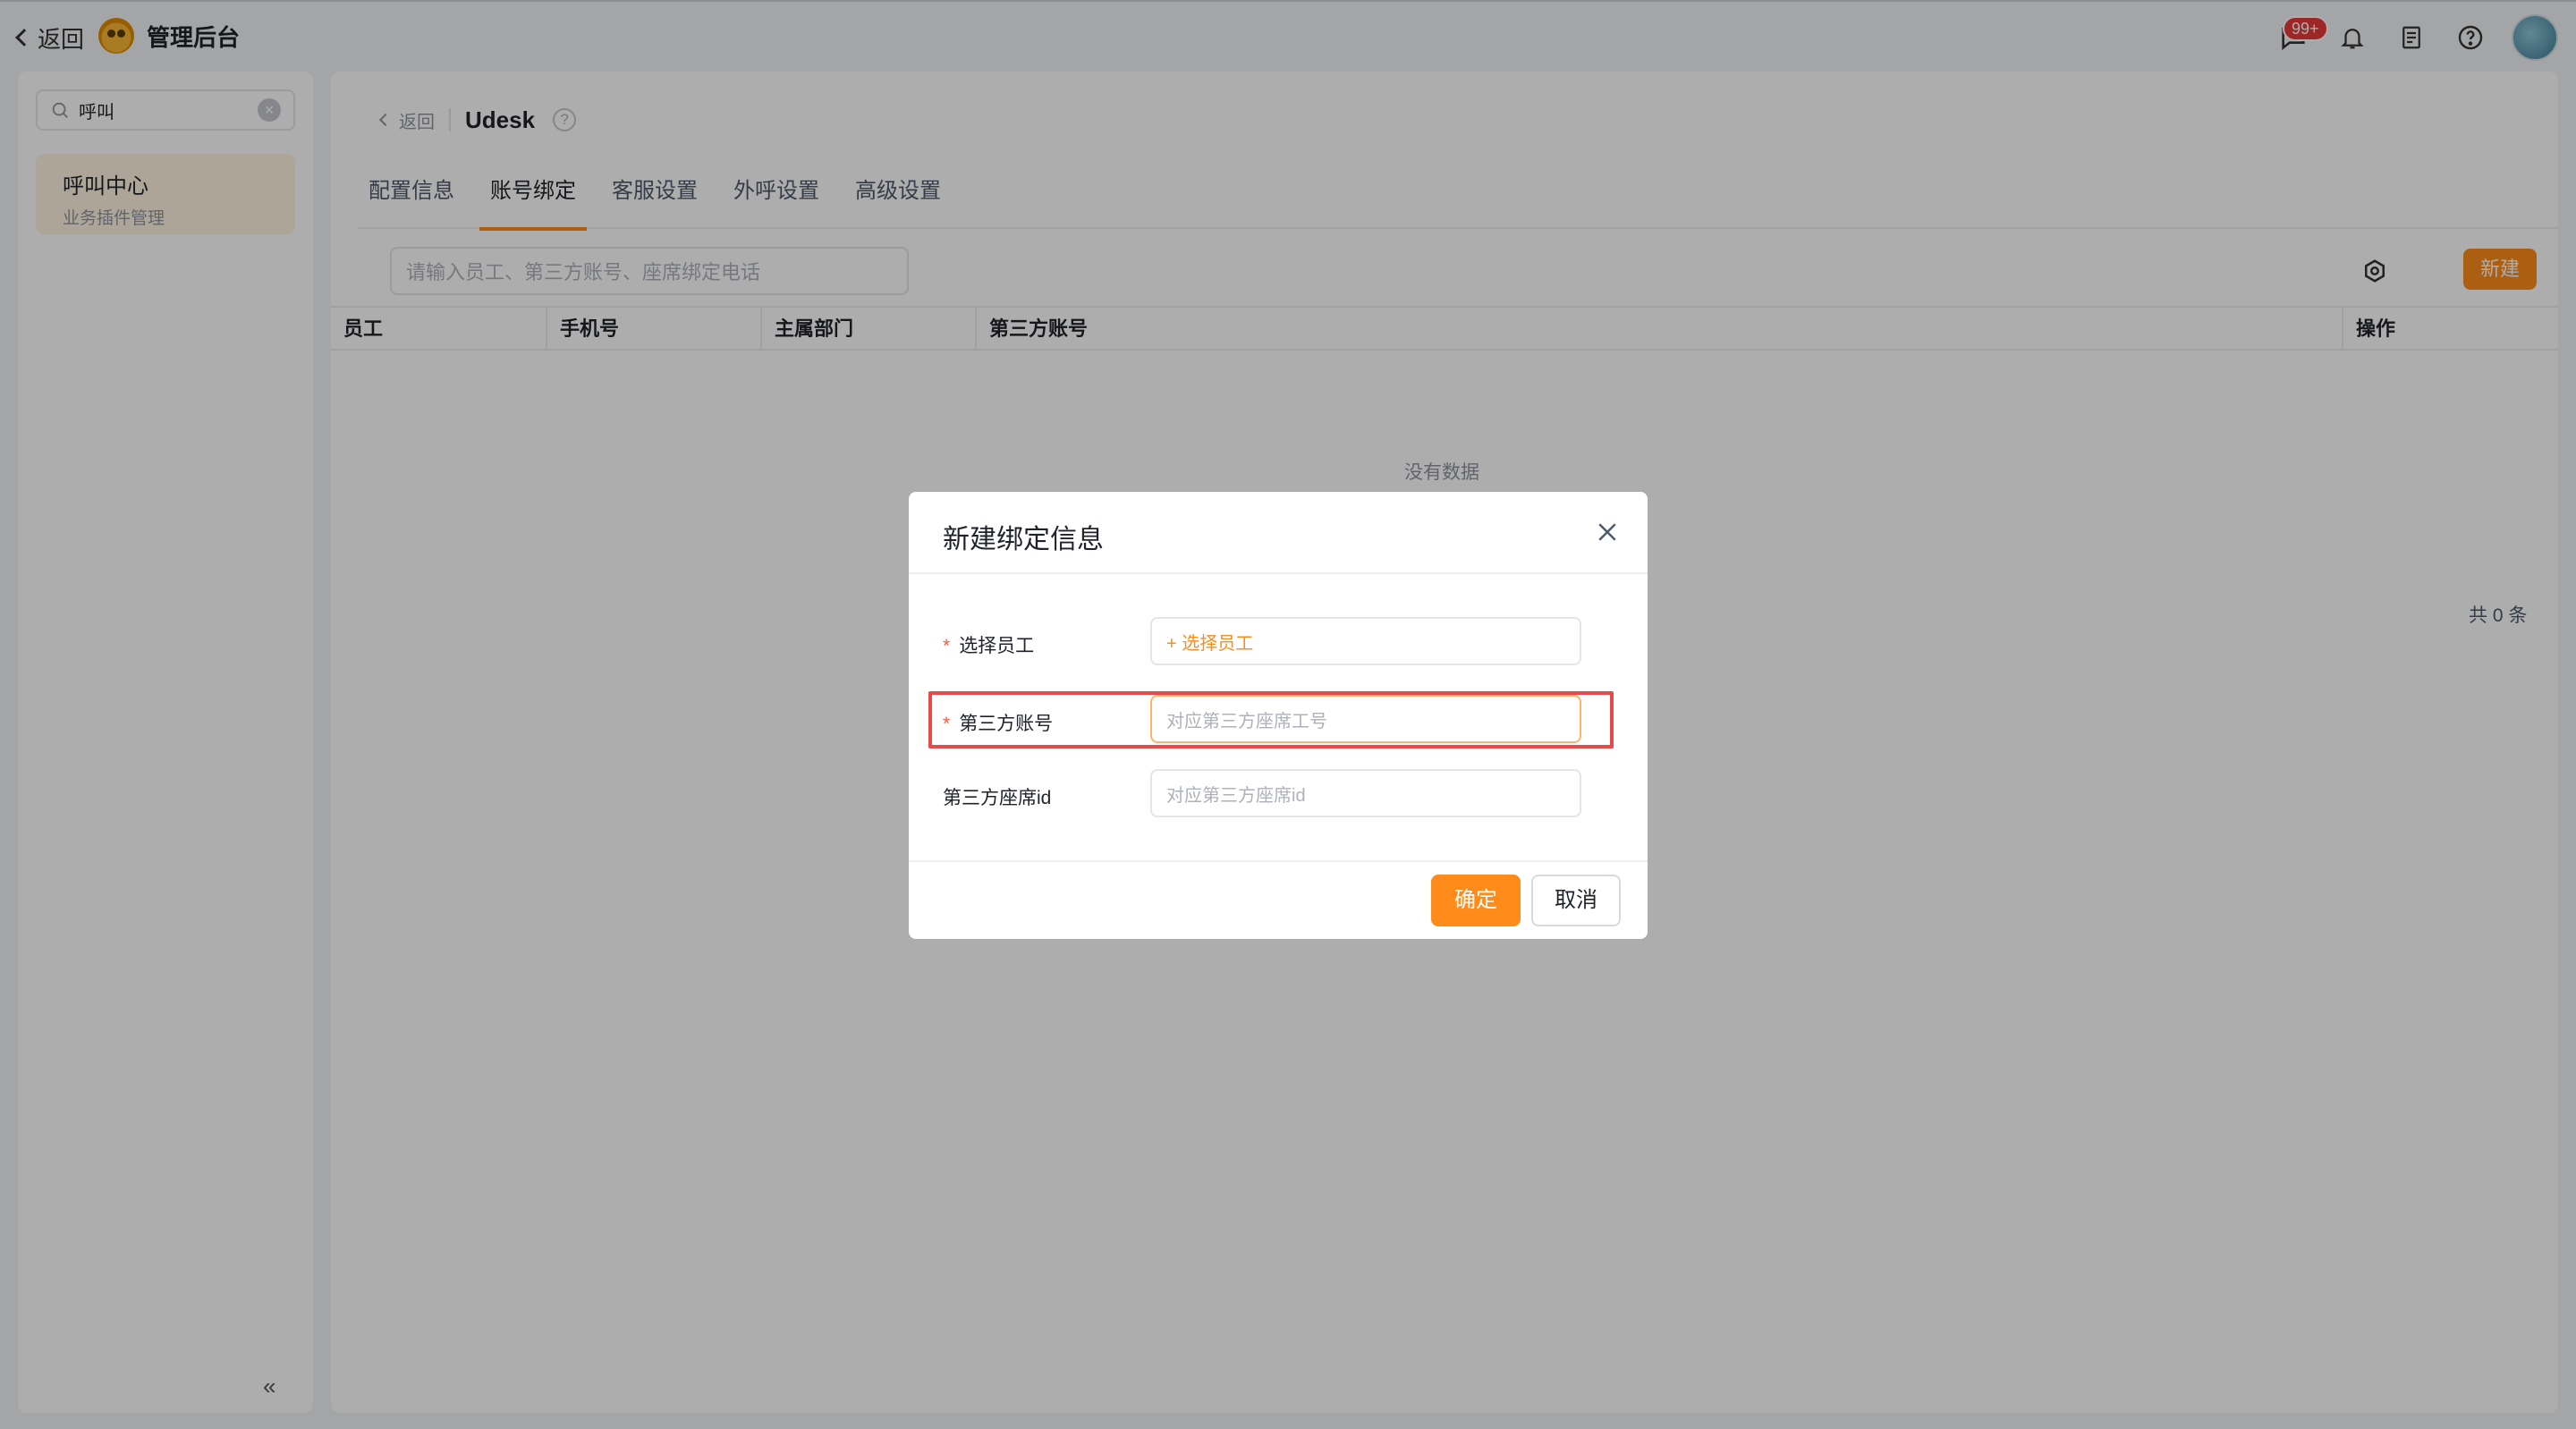 The height and width of the screenshot is (1429, 2576). Describe the element at coordinates (1365, 719) in the screenshot. I see `third-party-account-input: 对应第三方座席工号` at that location.